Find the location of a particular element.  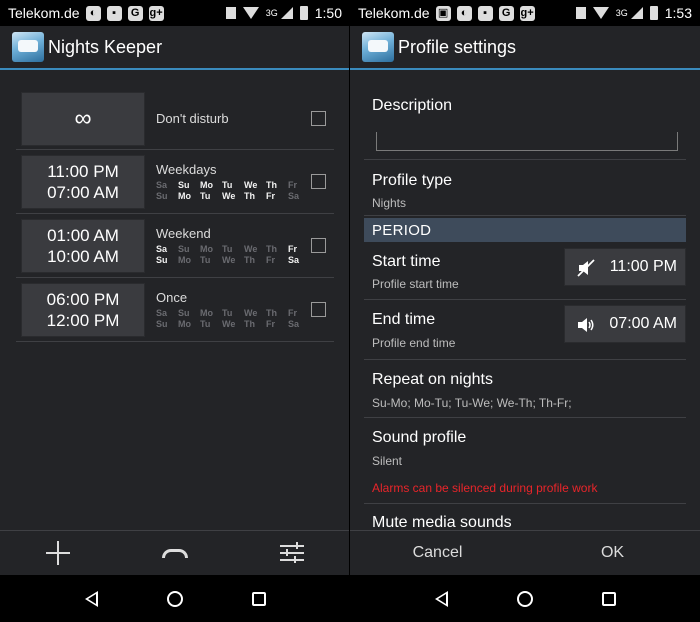

profile-row-dont-disturb: ∞ Don't disturb is located at coordinates (175, 119).